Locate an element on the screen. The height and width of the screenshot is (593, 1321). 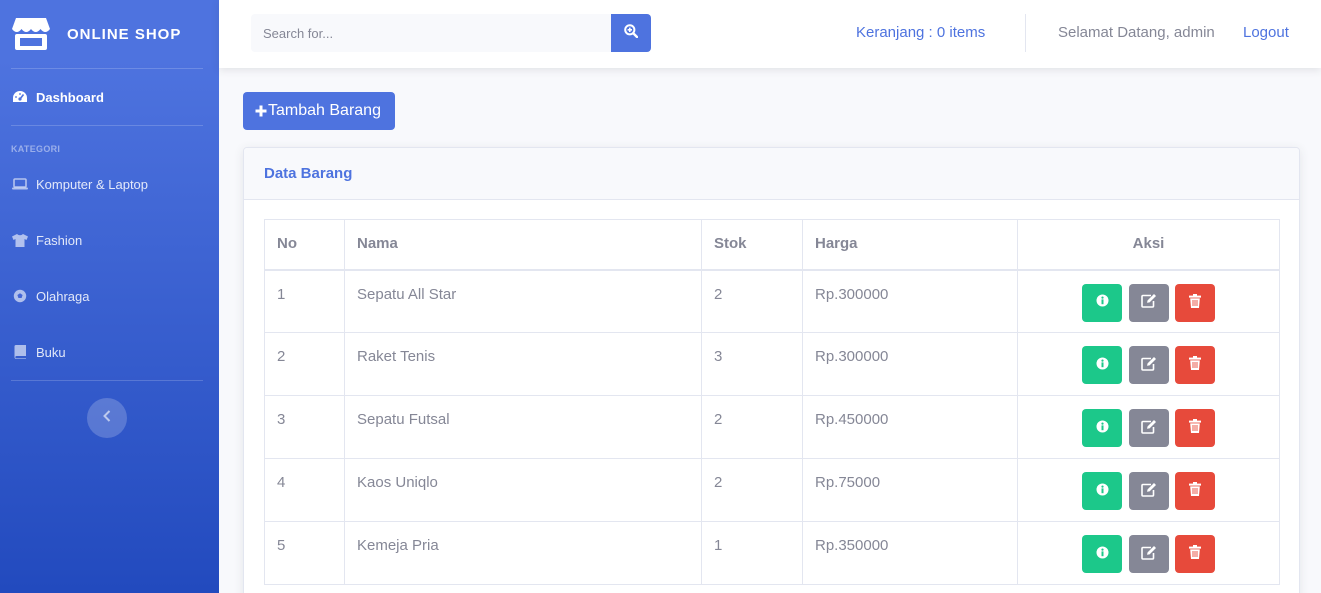
logout-link: Logout is located at coordinates (1266, 32).